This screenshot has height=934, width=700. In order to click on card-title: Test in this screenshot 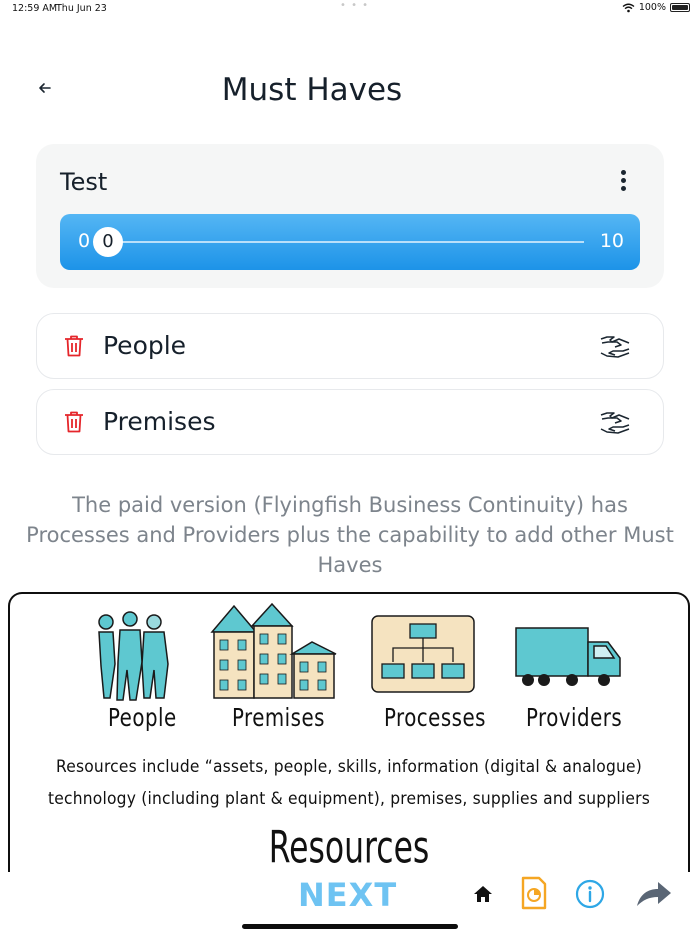, I will do `click(84, 182)`.